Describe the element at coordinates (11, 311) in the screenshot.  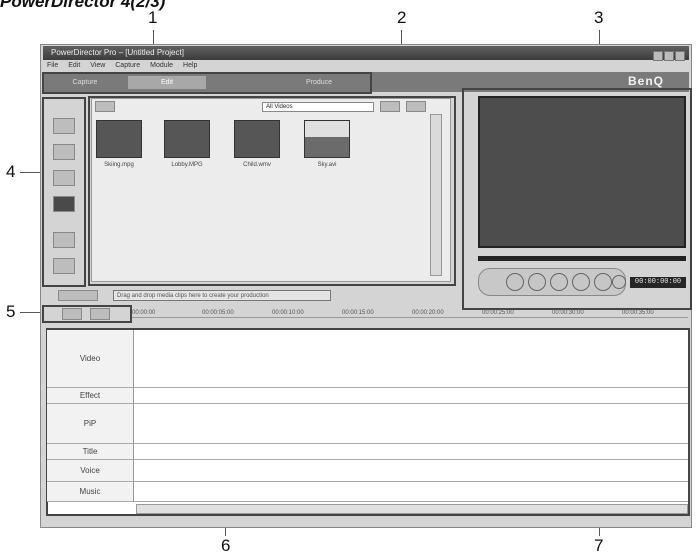
I see `callout-5: 5` at that location.